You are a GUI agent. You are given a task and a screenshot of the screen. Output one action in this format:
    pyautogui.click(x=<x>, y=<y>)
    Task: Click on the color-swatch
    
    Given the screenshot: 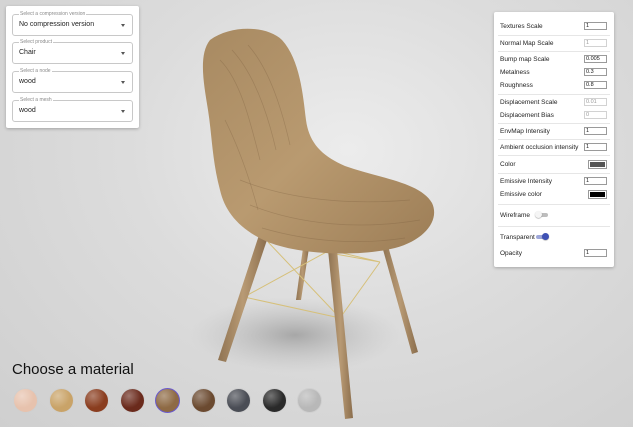 What is the action you would take?
    pyautogui.click(x=597, y=164)
    